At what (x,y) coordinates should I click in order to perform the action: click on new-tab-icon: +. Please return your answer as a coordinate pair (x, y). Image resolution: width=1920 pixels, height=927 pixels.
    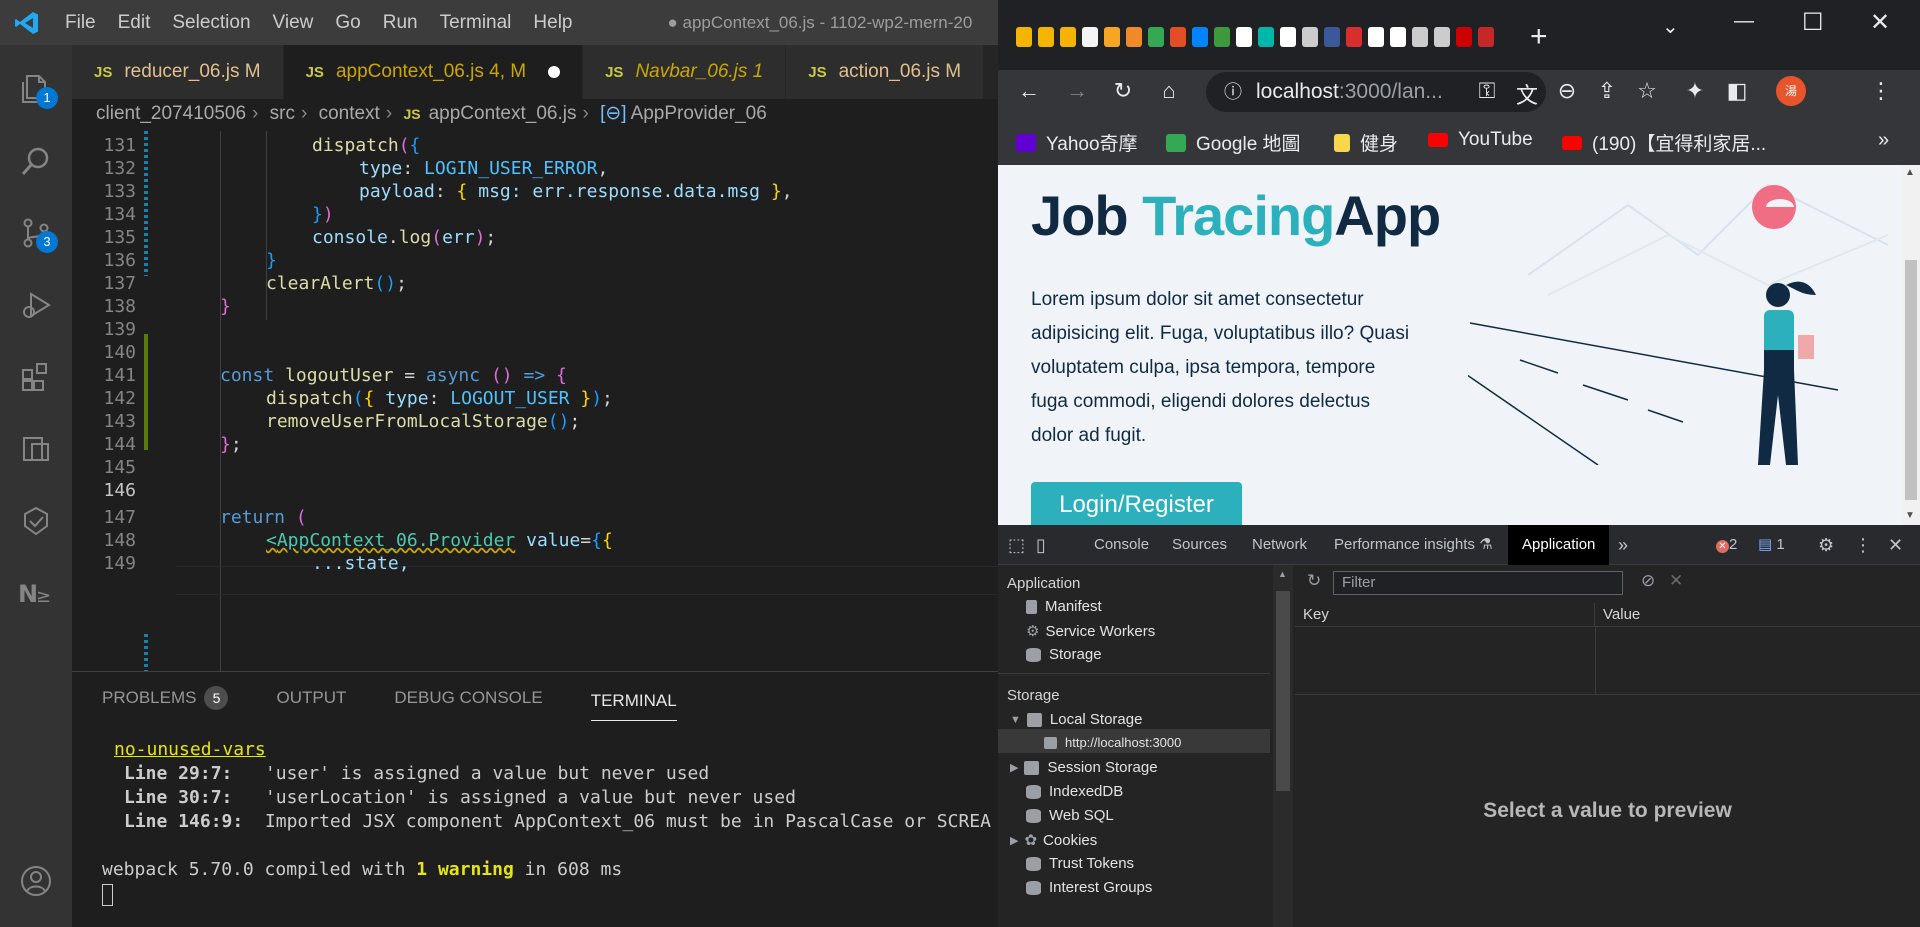
    Looking at the image, I should click on (1539, 37).